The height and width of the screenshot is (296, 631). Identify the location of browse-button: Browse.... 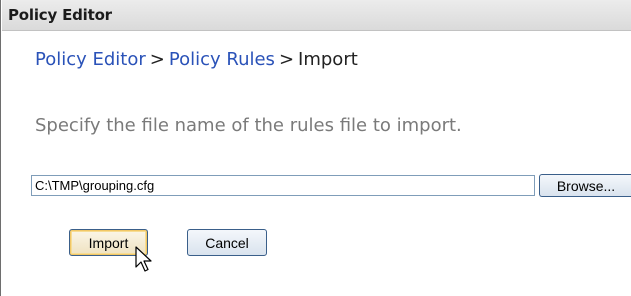
(585, 185).